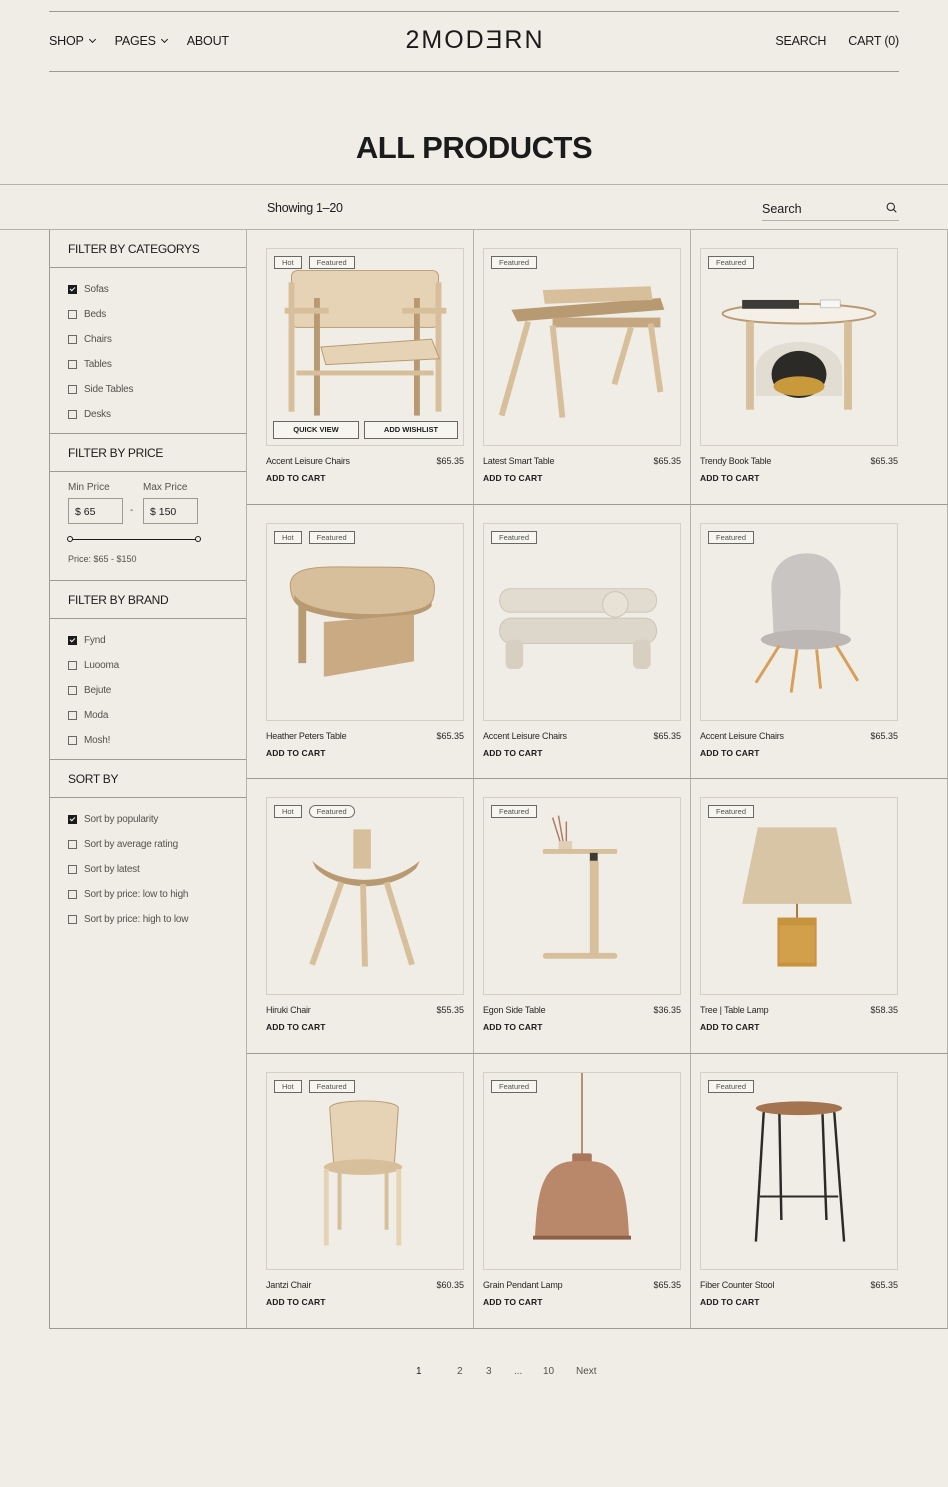  Describe the element at coordinates (148, 919) in the screenshot. I see `sort-option: Sort by price: high to low` at that location.